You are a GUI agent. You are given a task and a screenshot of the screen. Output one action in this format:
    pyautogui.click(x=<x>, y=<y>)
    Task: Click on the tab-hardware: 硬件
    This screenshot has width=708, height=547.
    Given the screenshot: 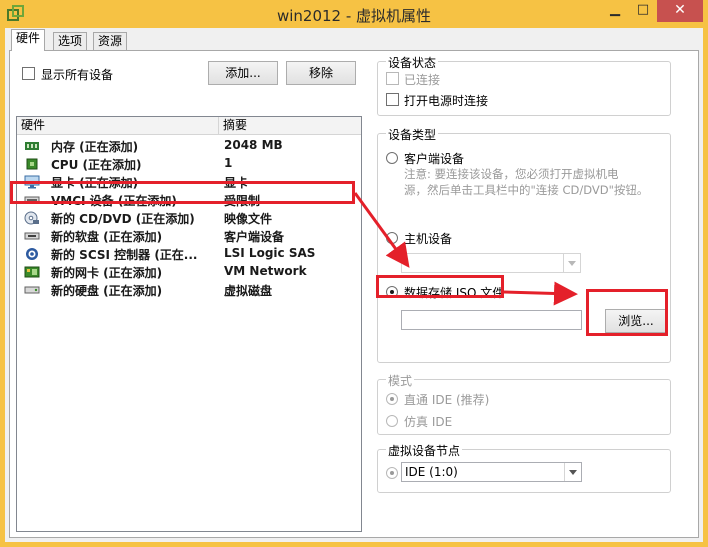 What is the action you would take?
    pyautogui.click(x=28, y=40)
    